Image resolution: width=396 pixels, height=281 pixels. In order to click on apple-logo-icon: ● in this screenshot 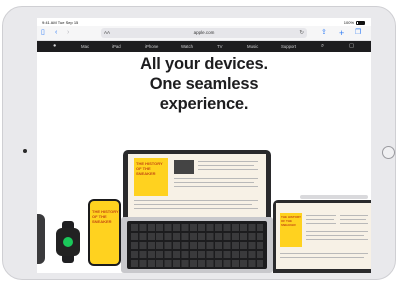, I will do `click(54, 46)`.